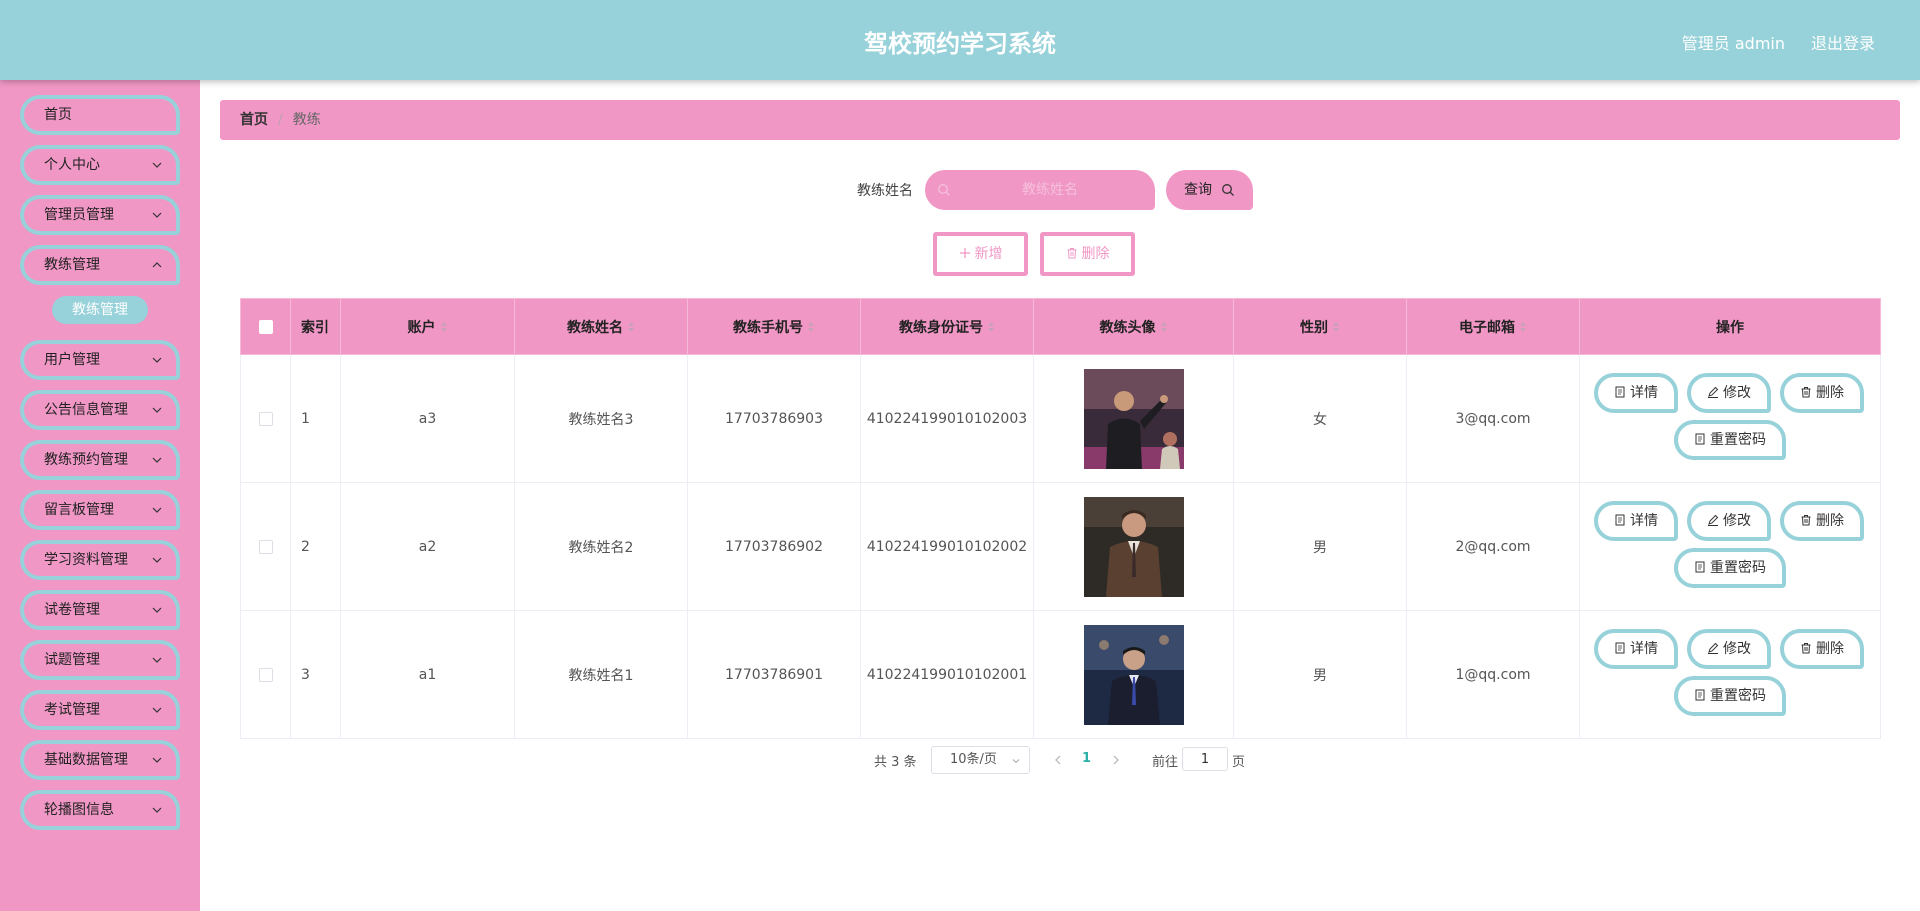  What do you see at coordinates (1644, 521) in the screenshot?
I see `detail-button-label: 详情` at bounding box center [1644, 521].